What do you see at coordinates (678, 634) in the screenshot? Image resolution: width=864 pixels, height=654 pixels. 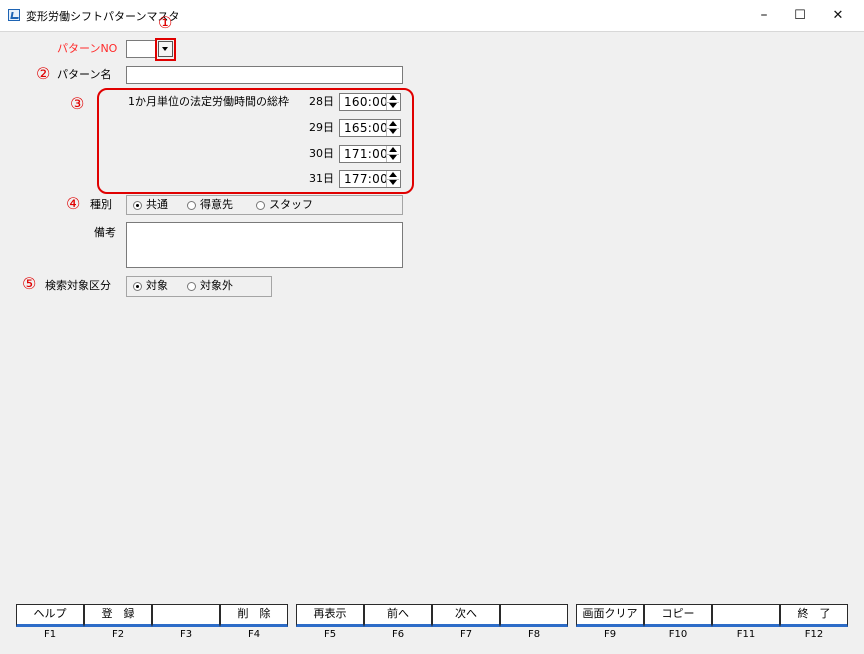 I see `f10-key-label: F10` at bounding box center [678, 634].